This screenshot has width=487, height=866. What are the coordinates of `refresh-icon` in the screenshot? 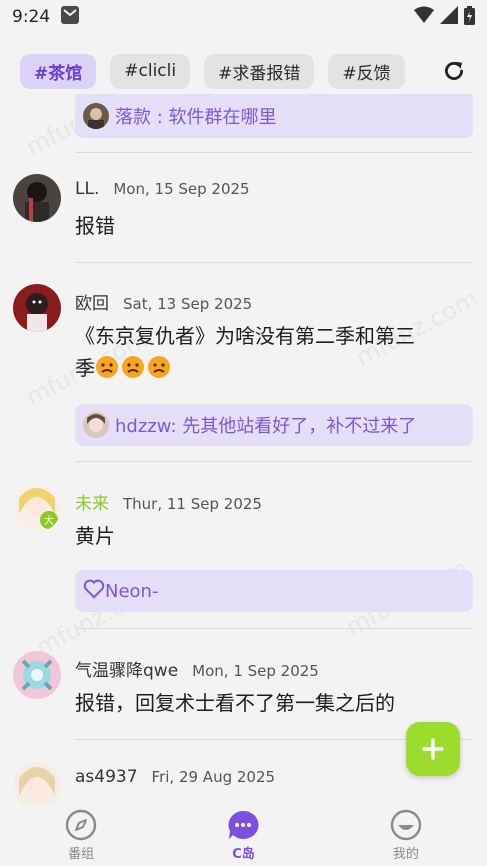 It's located at (454, 70).